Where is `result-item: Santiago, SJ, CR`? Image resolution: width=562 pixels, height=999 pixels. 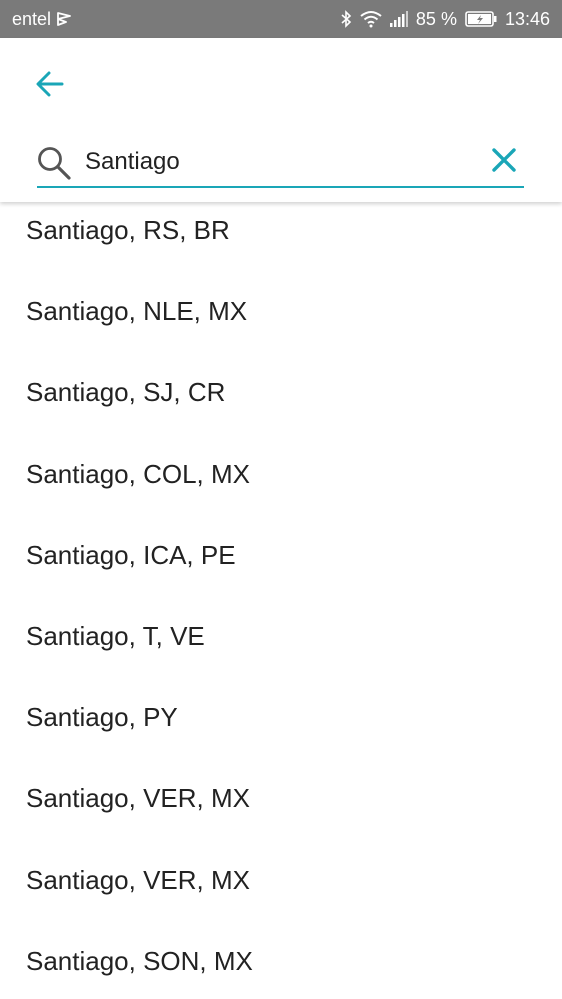 result-item: Santiago, SJ, CR is located at coordinates (281, 392).